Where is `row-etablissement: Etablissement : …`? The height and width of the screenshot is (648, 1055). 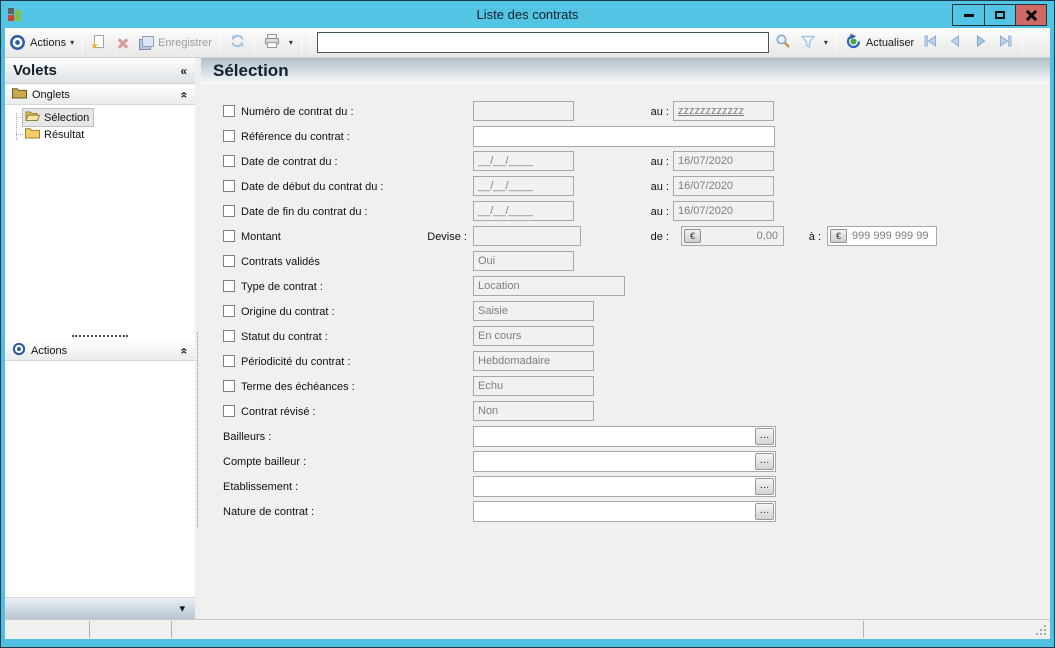 row-etablissement: Etablissement : … is located at coordinates (625, 487).